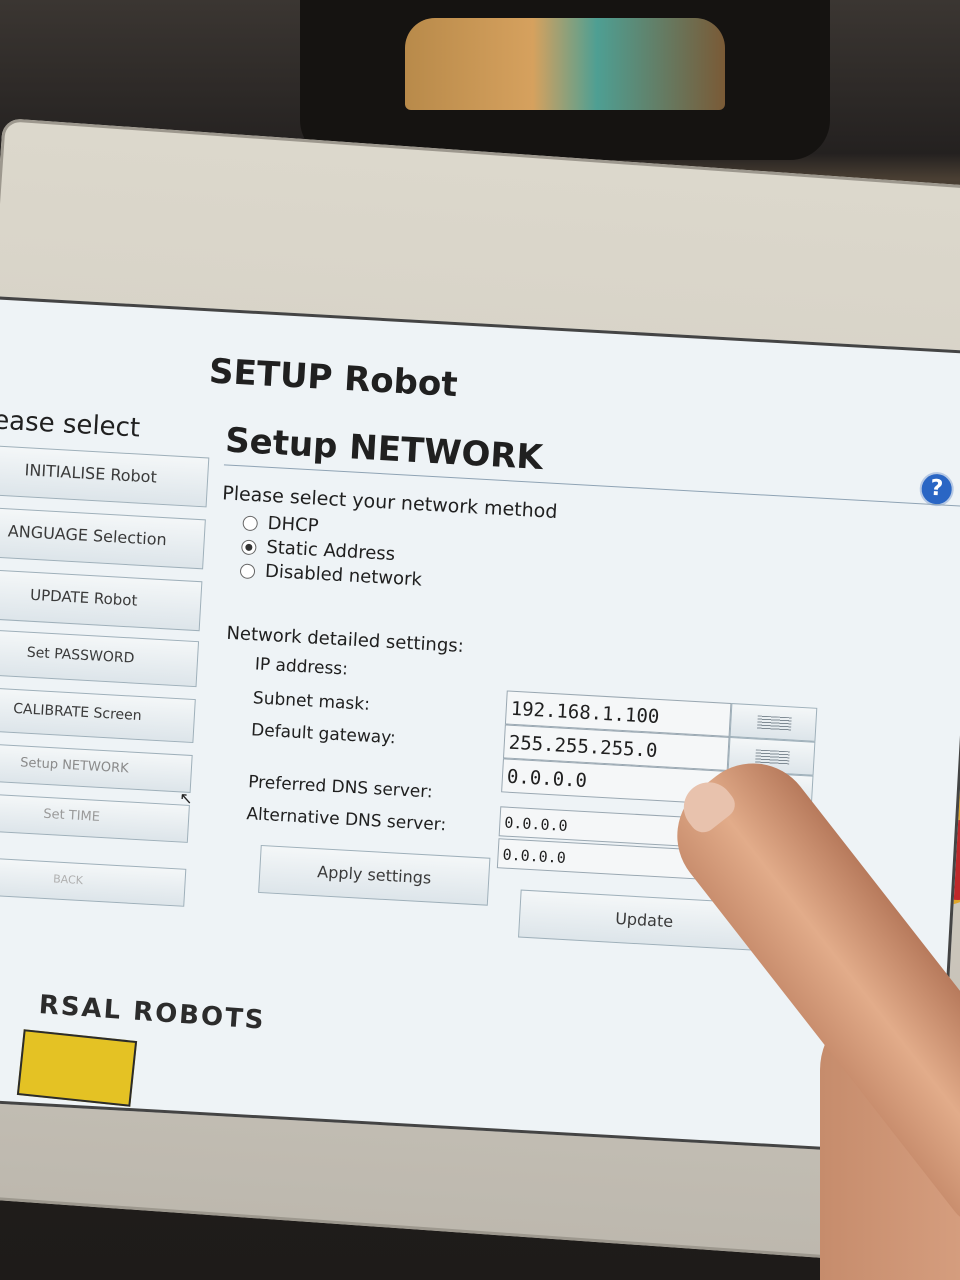 The width and height of the screenshot is (960, 1280). What do you see at coordinates (346, 820) in the screenshot?
I see `alternative-dns-label: Alternative DNS server:` at bounding box center [346, 820].